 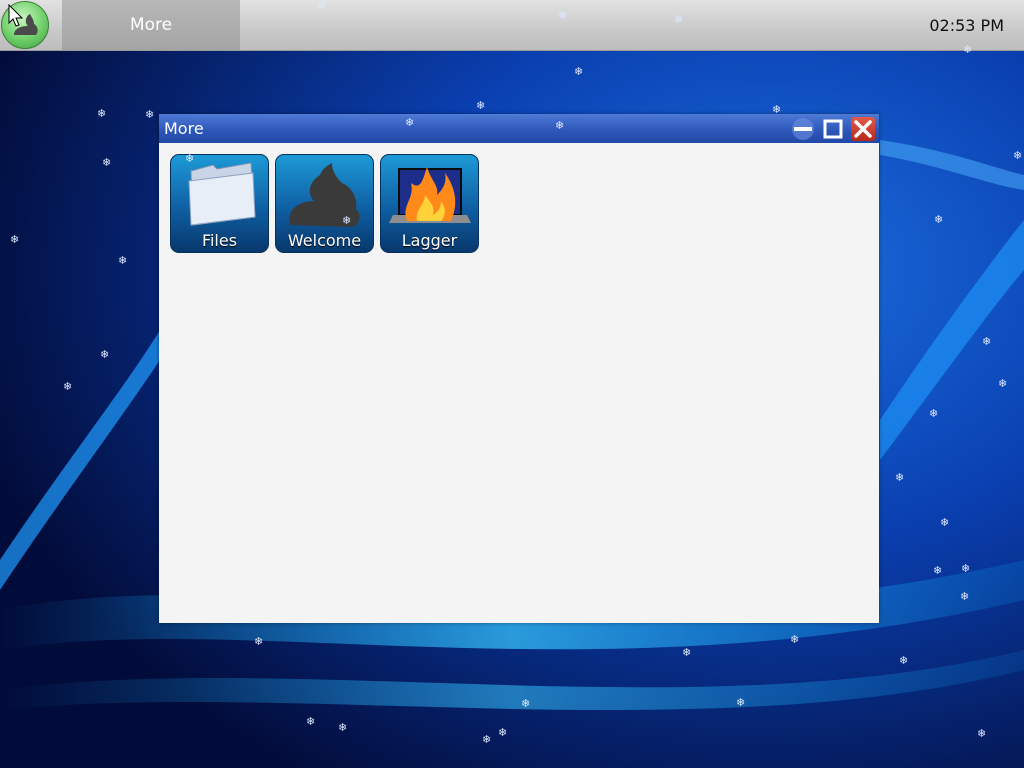 I want to click on close-icon, so click(x=863, y=129).